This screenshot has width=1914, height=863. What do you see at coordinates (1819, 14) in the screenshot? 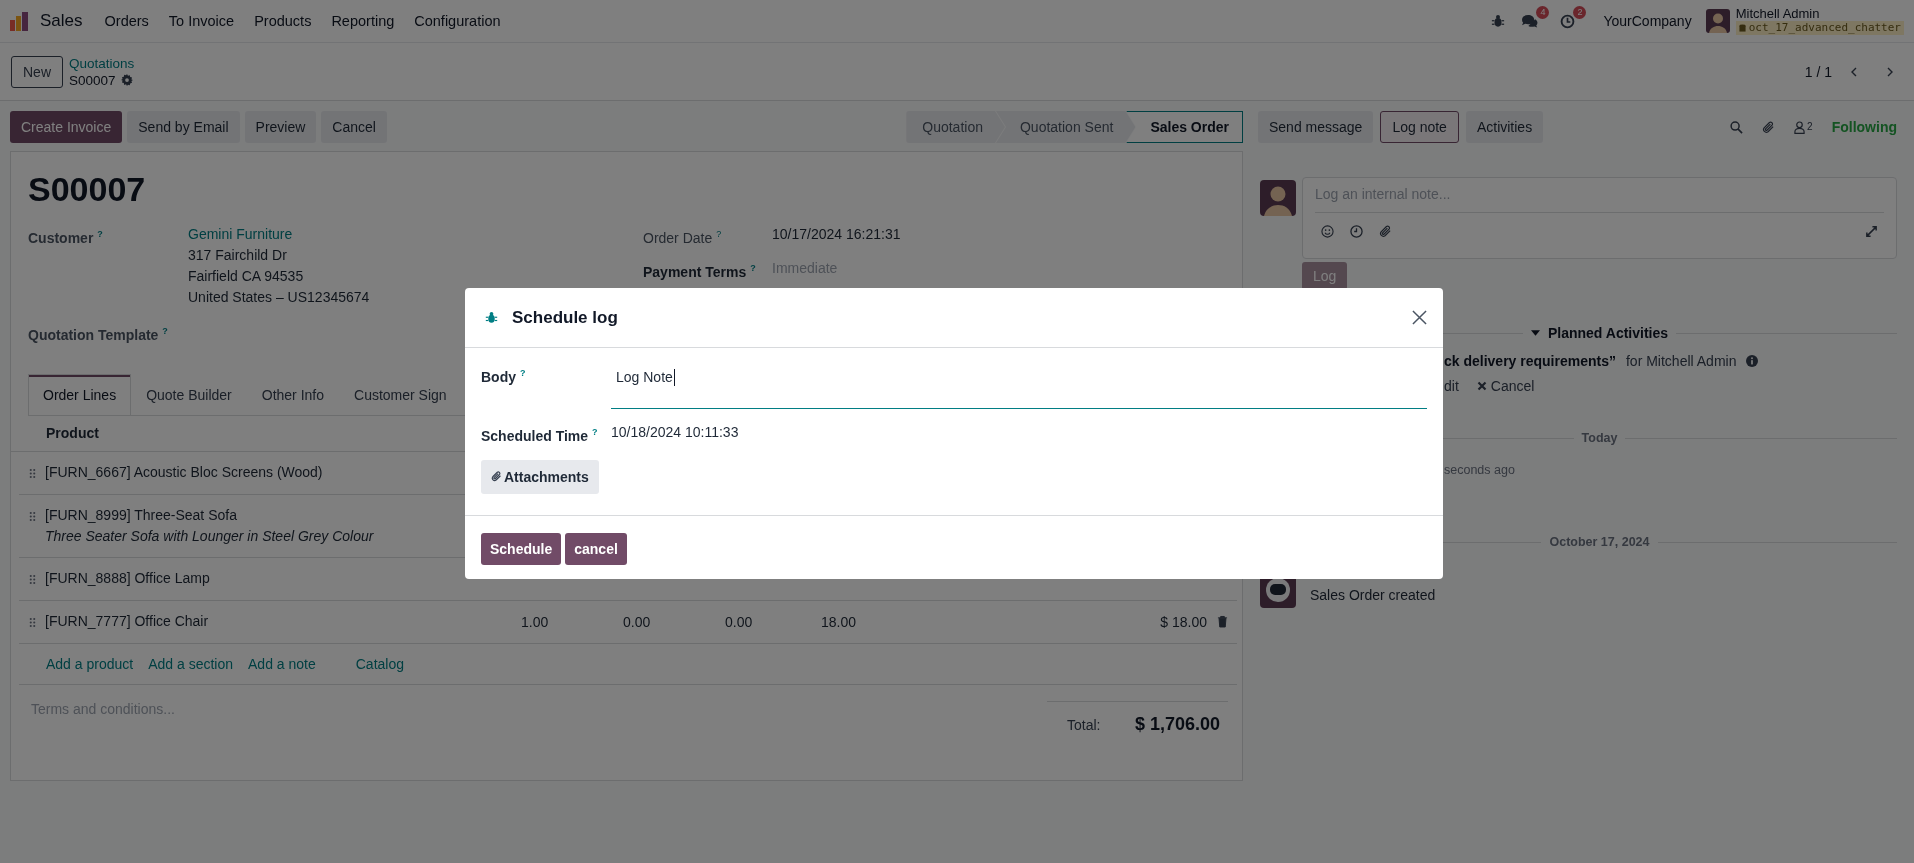
I see `user-name: Mitchell Admin` at bounding box center [1819, 14].